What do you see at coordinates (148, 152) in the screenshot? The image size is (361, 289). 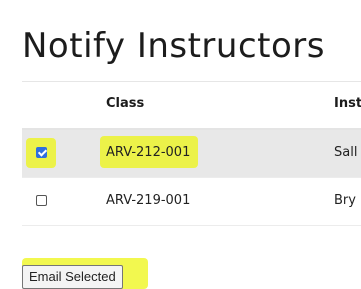 I see `class-cell: ARV-212-001` at bounding box center [148, 152].